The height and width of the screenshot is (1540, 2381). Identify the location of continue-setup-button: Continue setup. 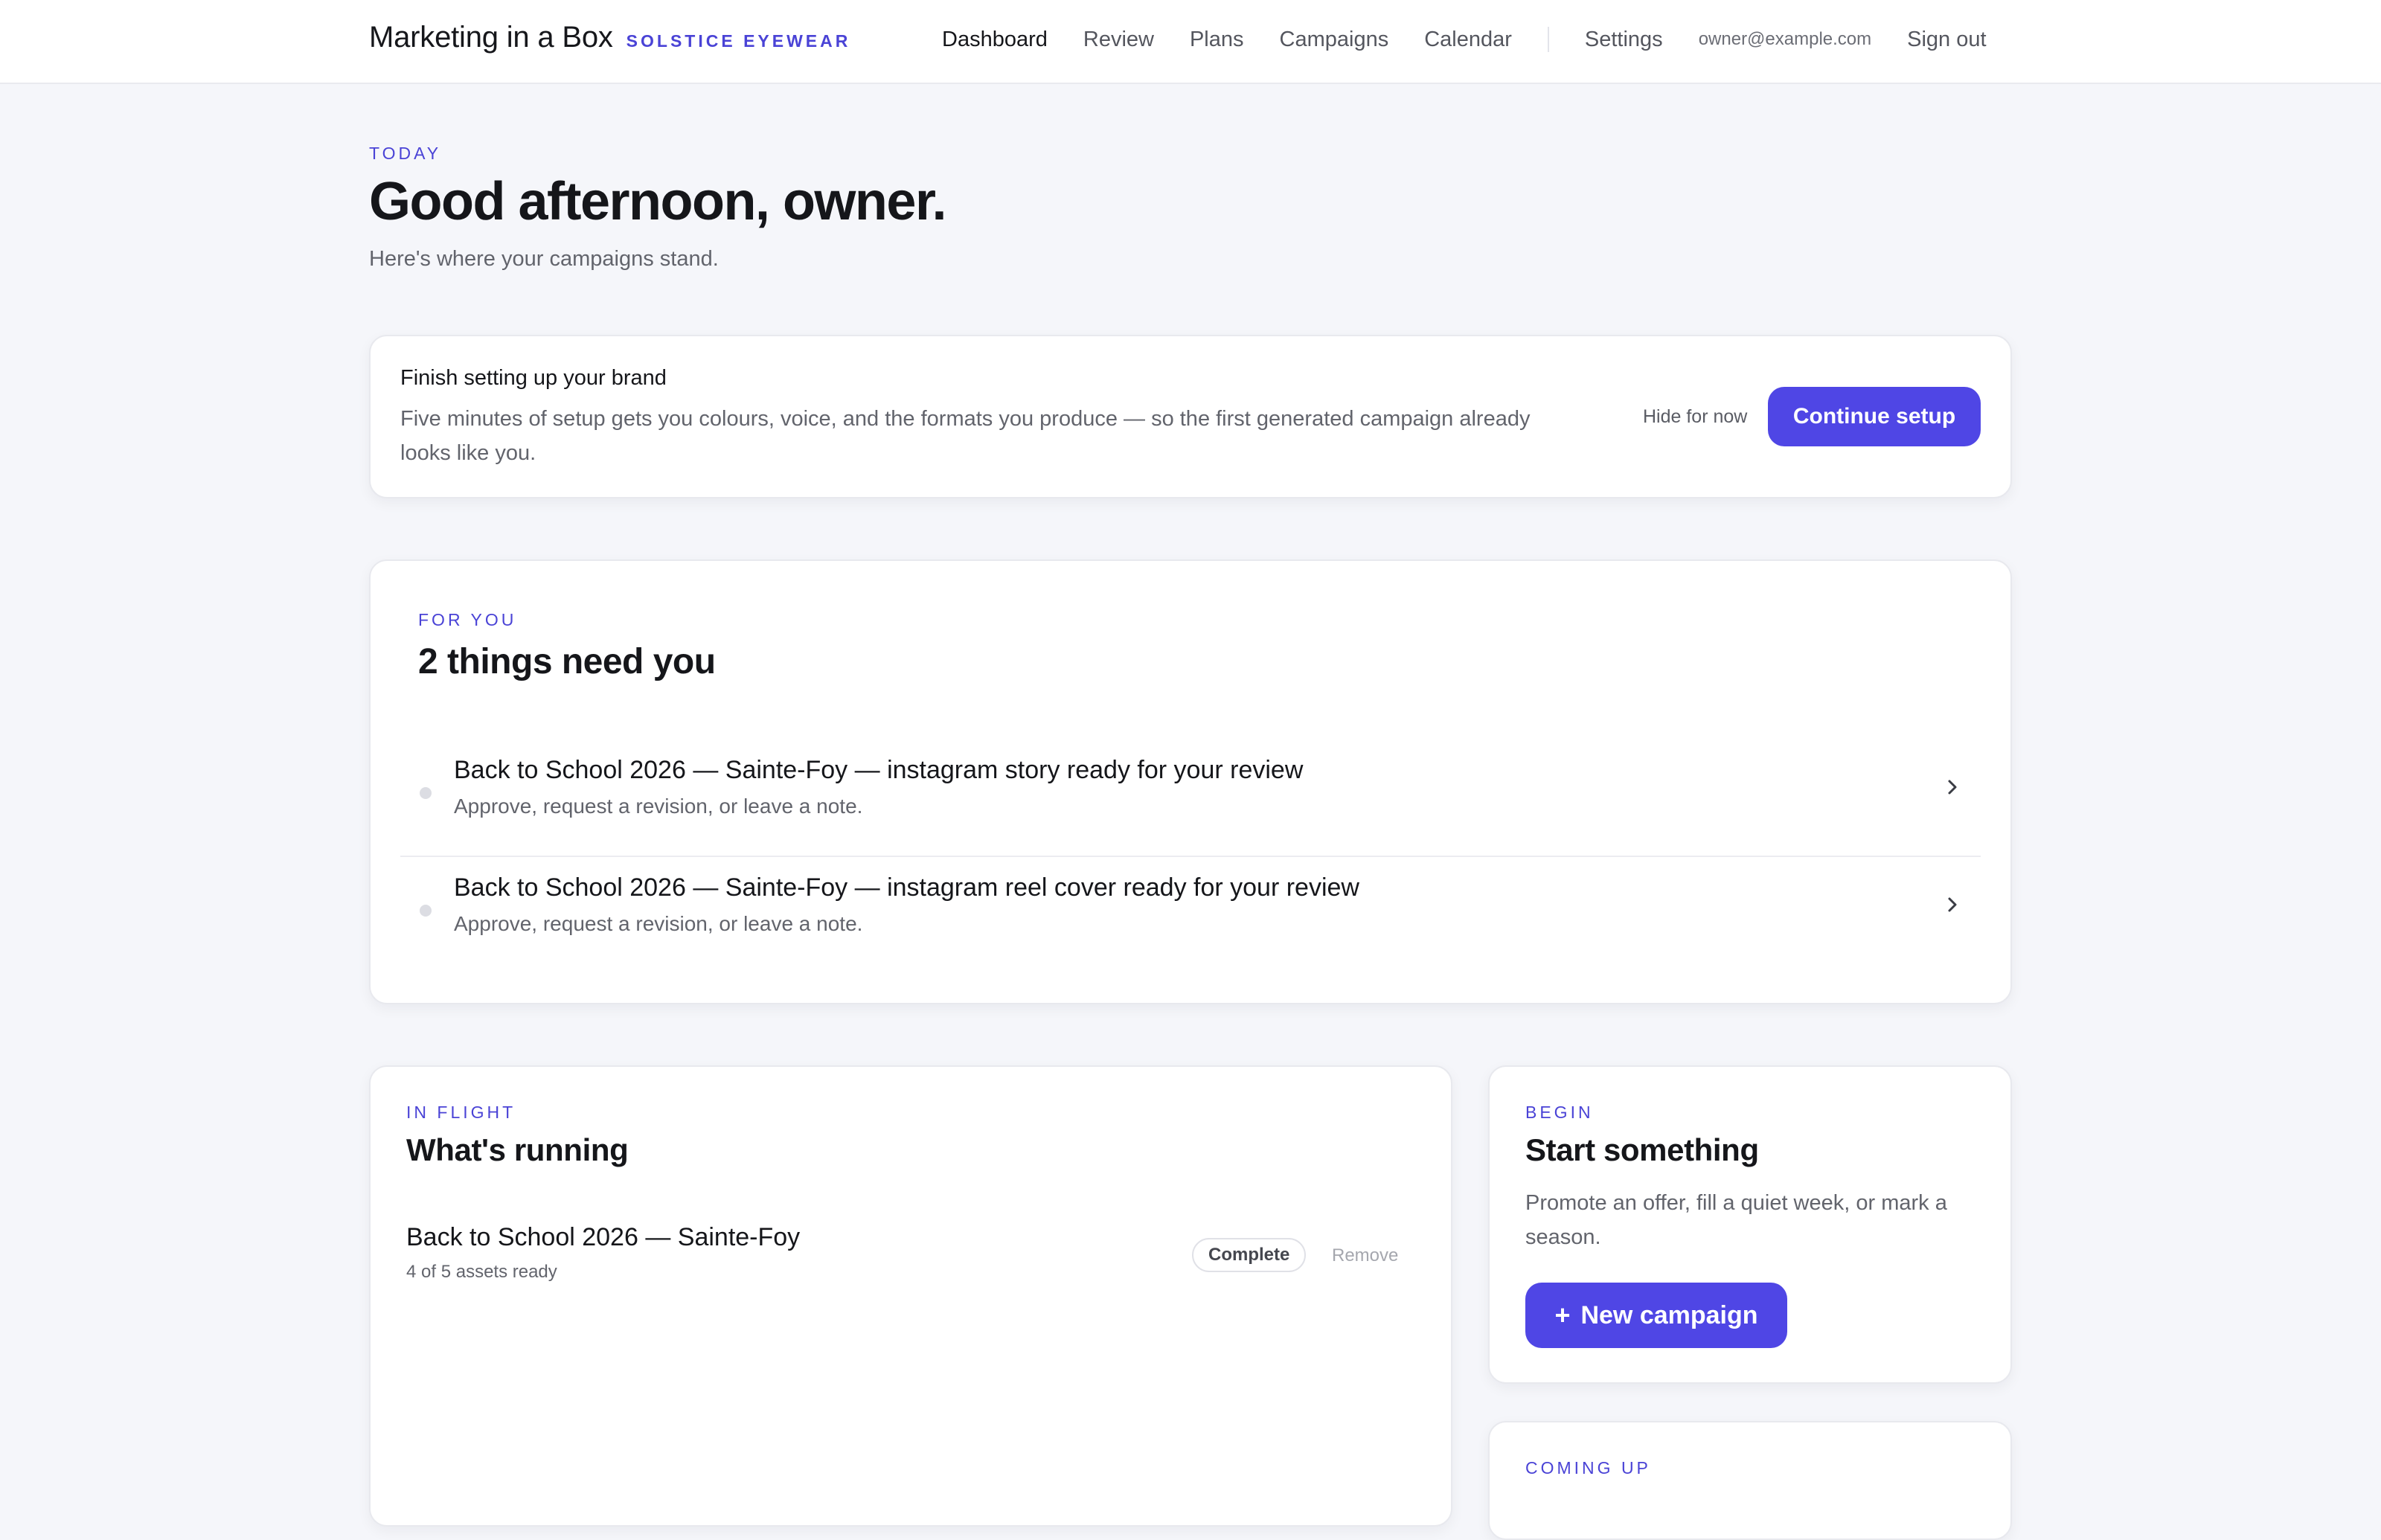
(1874, 416).